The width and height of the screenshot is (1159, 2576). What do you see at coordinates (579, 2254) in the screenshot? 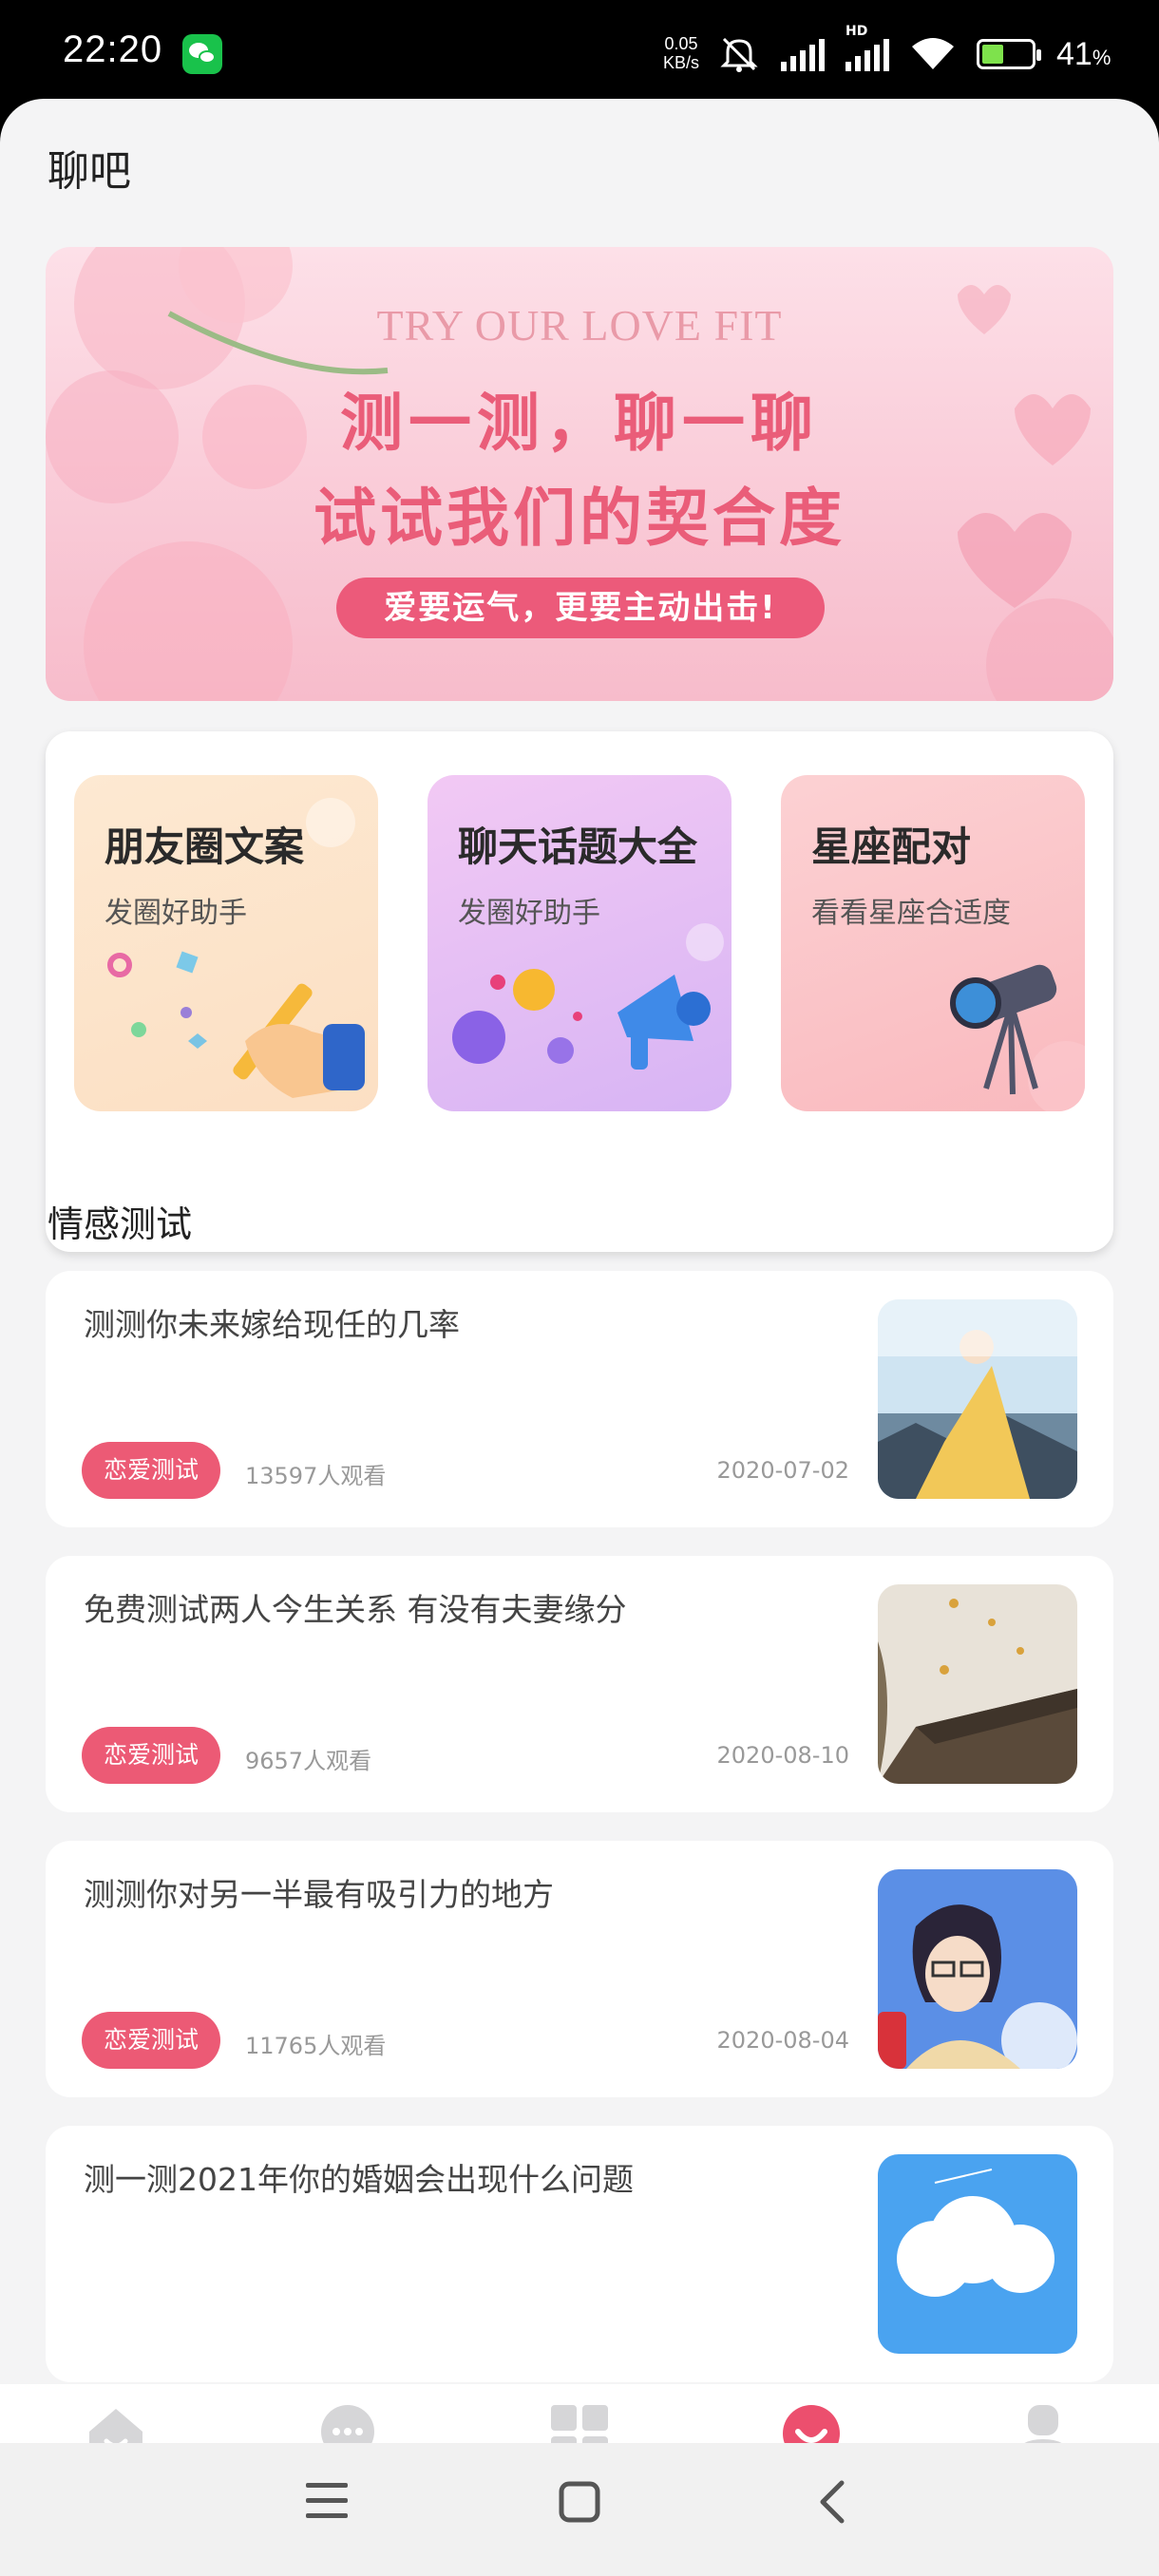
I see `list-item: 测一测2021年你的婚姻会出现什么问题` at bounding box center [579, 2254].